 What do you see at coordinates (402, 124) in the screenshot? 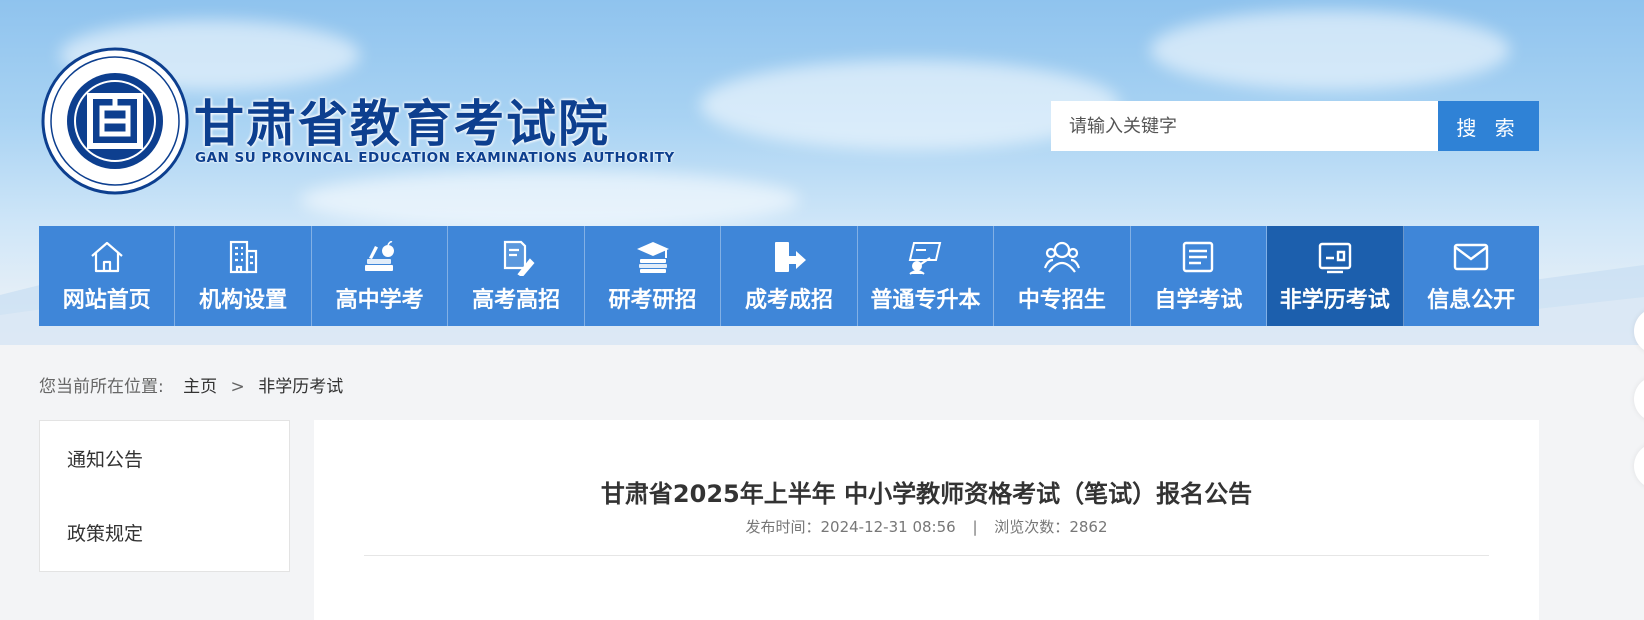
I see `site-title: 甘肃省教育考试院` at bounding box center [402, 124].